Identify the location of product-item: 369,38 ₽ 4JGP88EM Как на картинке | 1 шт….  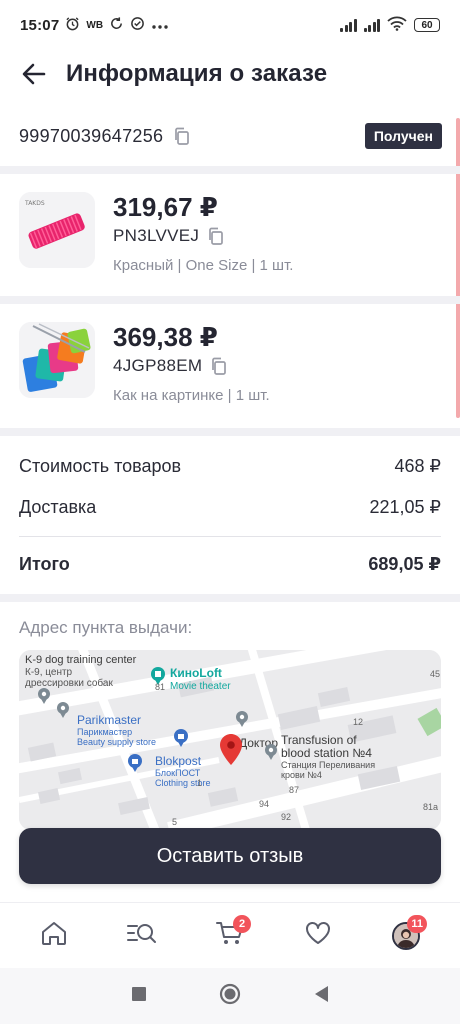
(230, 377).